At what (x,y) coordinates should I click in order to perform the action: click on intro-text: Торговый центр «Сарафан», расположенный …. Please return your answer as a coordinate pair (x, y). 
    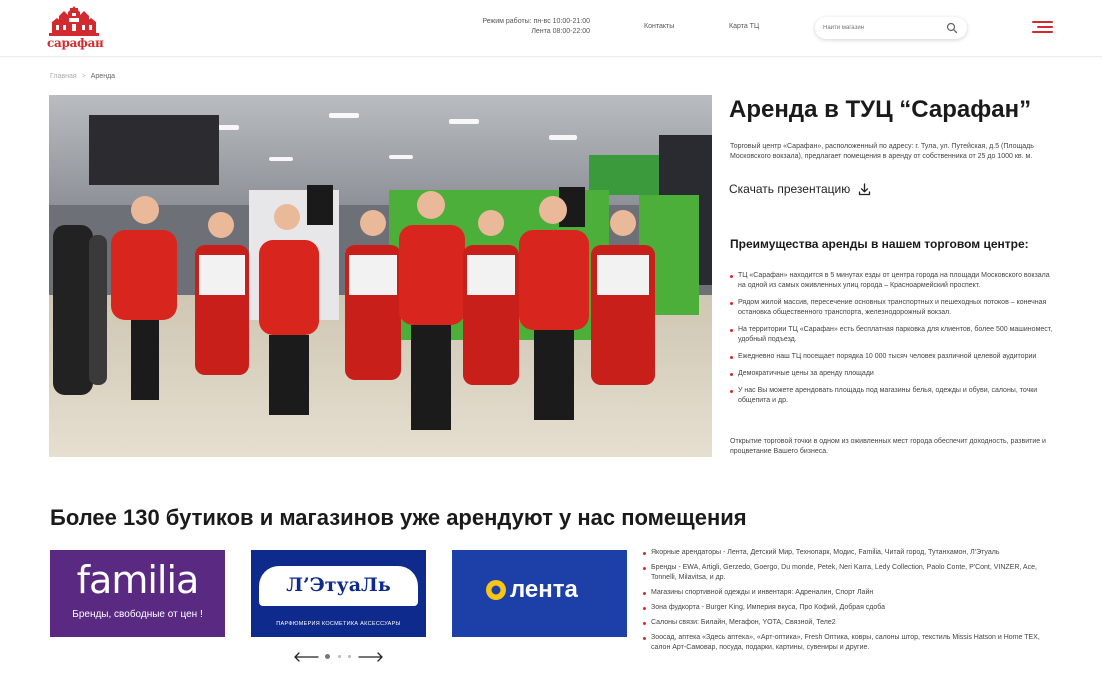
    Looking at the image, I should click on (882, 151).